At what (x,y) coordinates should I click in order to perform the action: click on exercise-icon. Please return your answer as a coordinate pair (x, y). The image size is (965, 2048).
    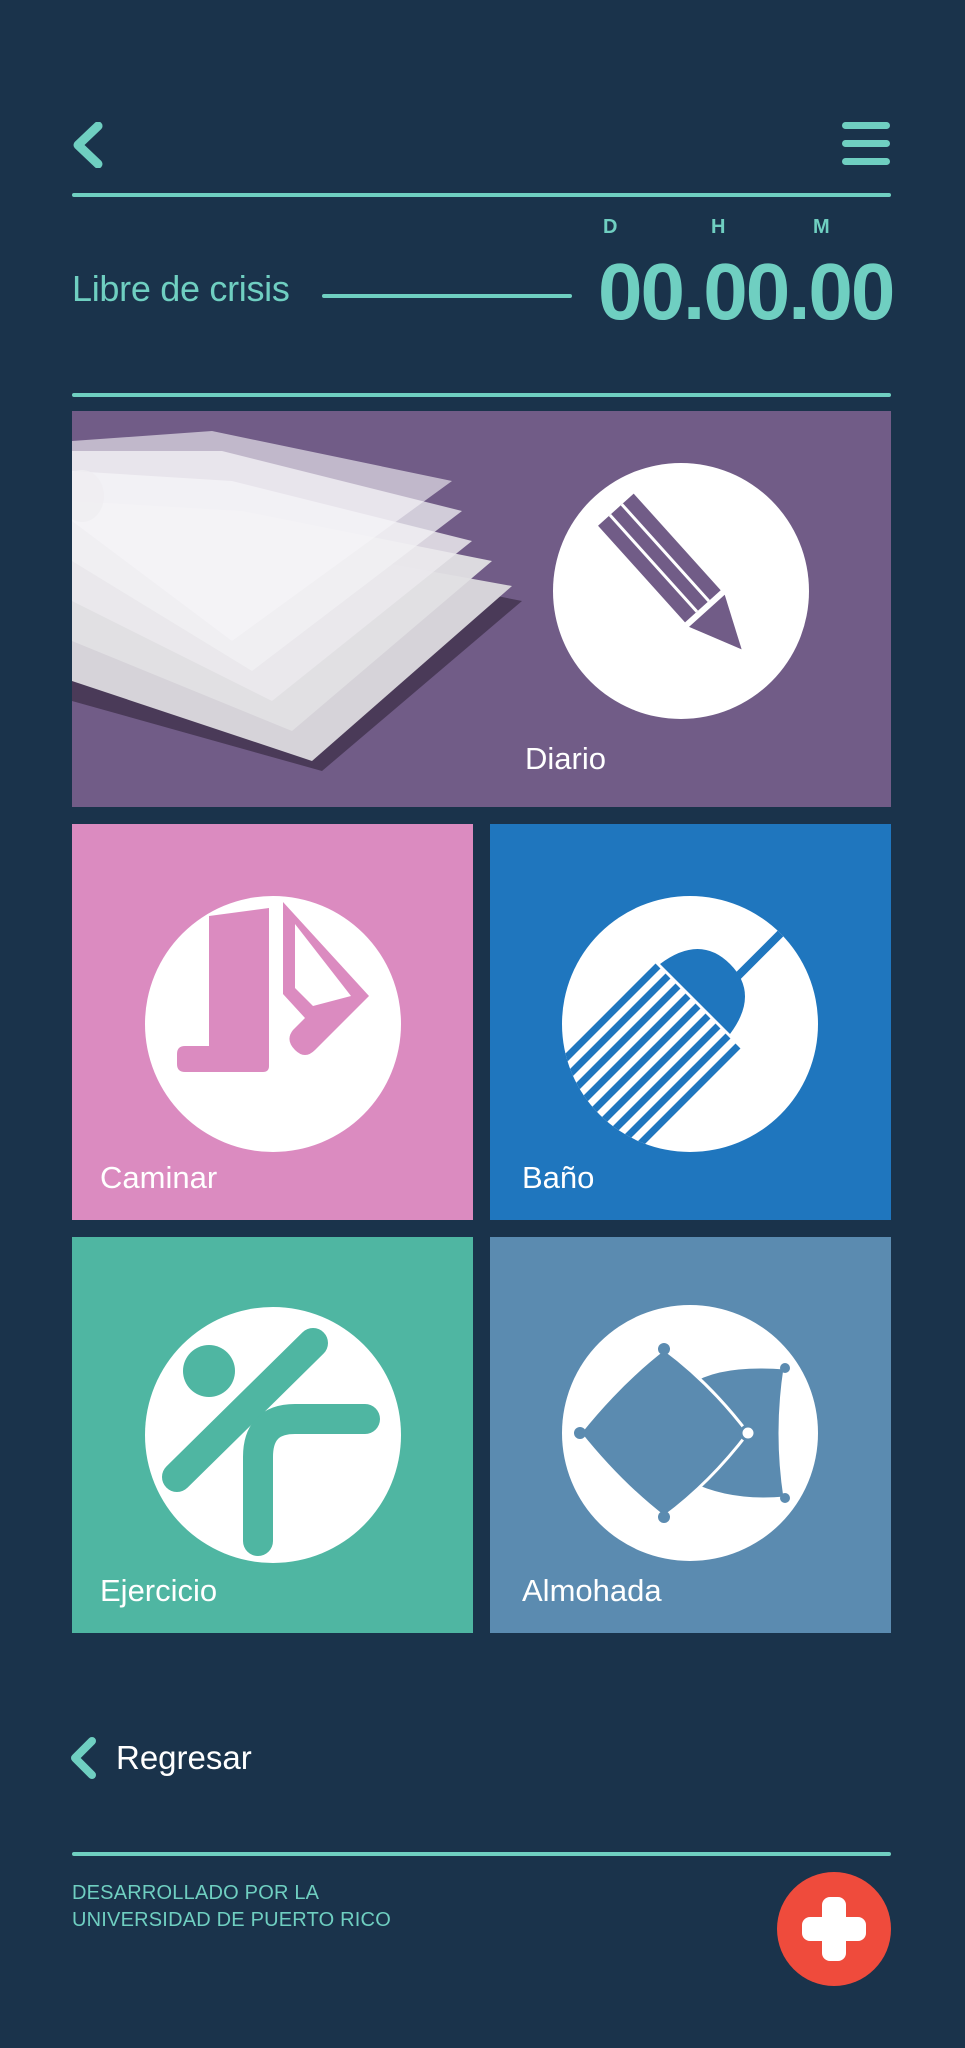
    Looking at the image, I should click on (273, 1435).